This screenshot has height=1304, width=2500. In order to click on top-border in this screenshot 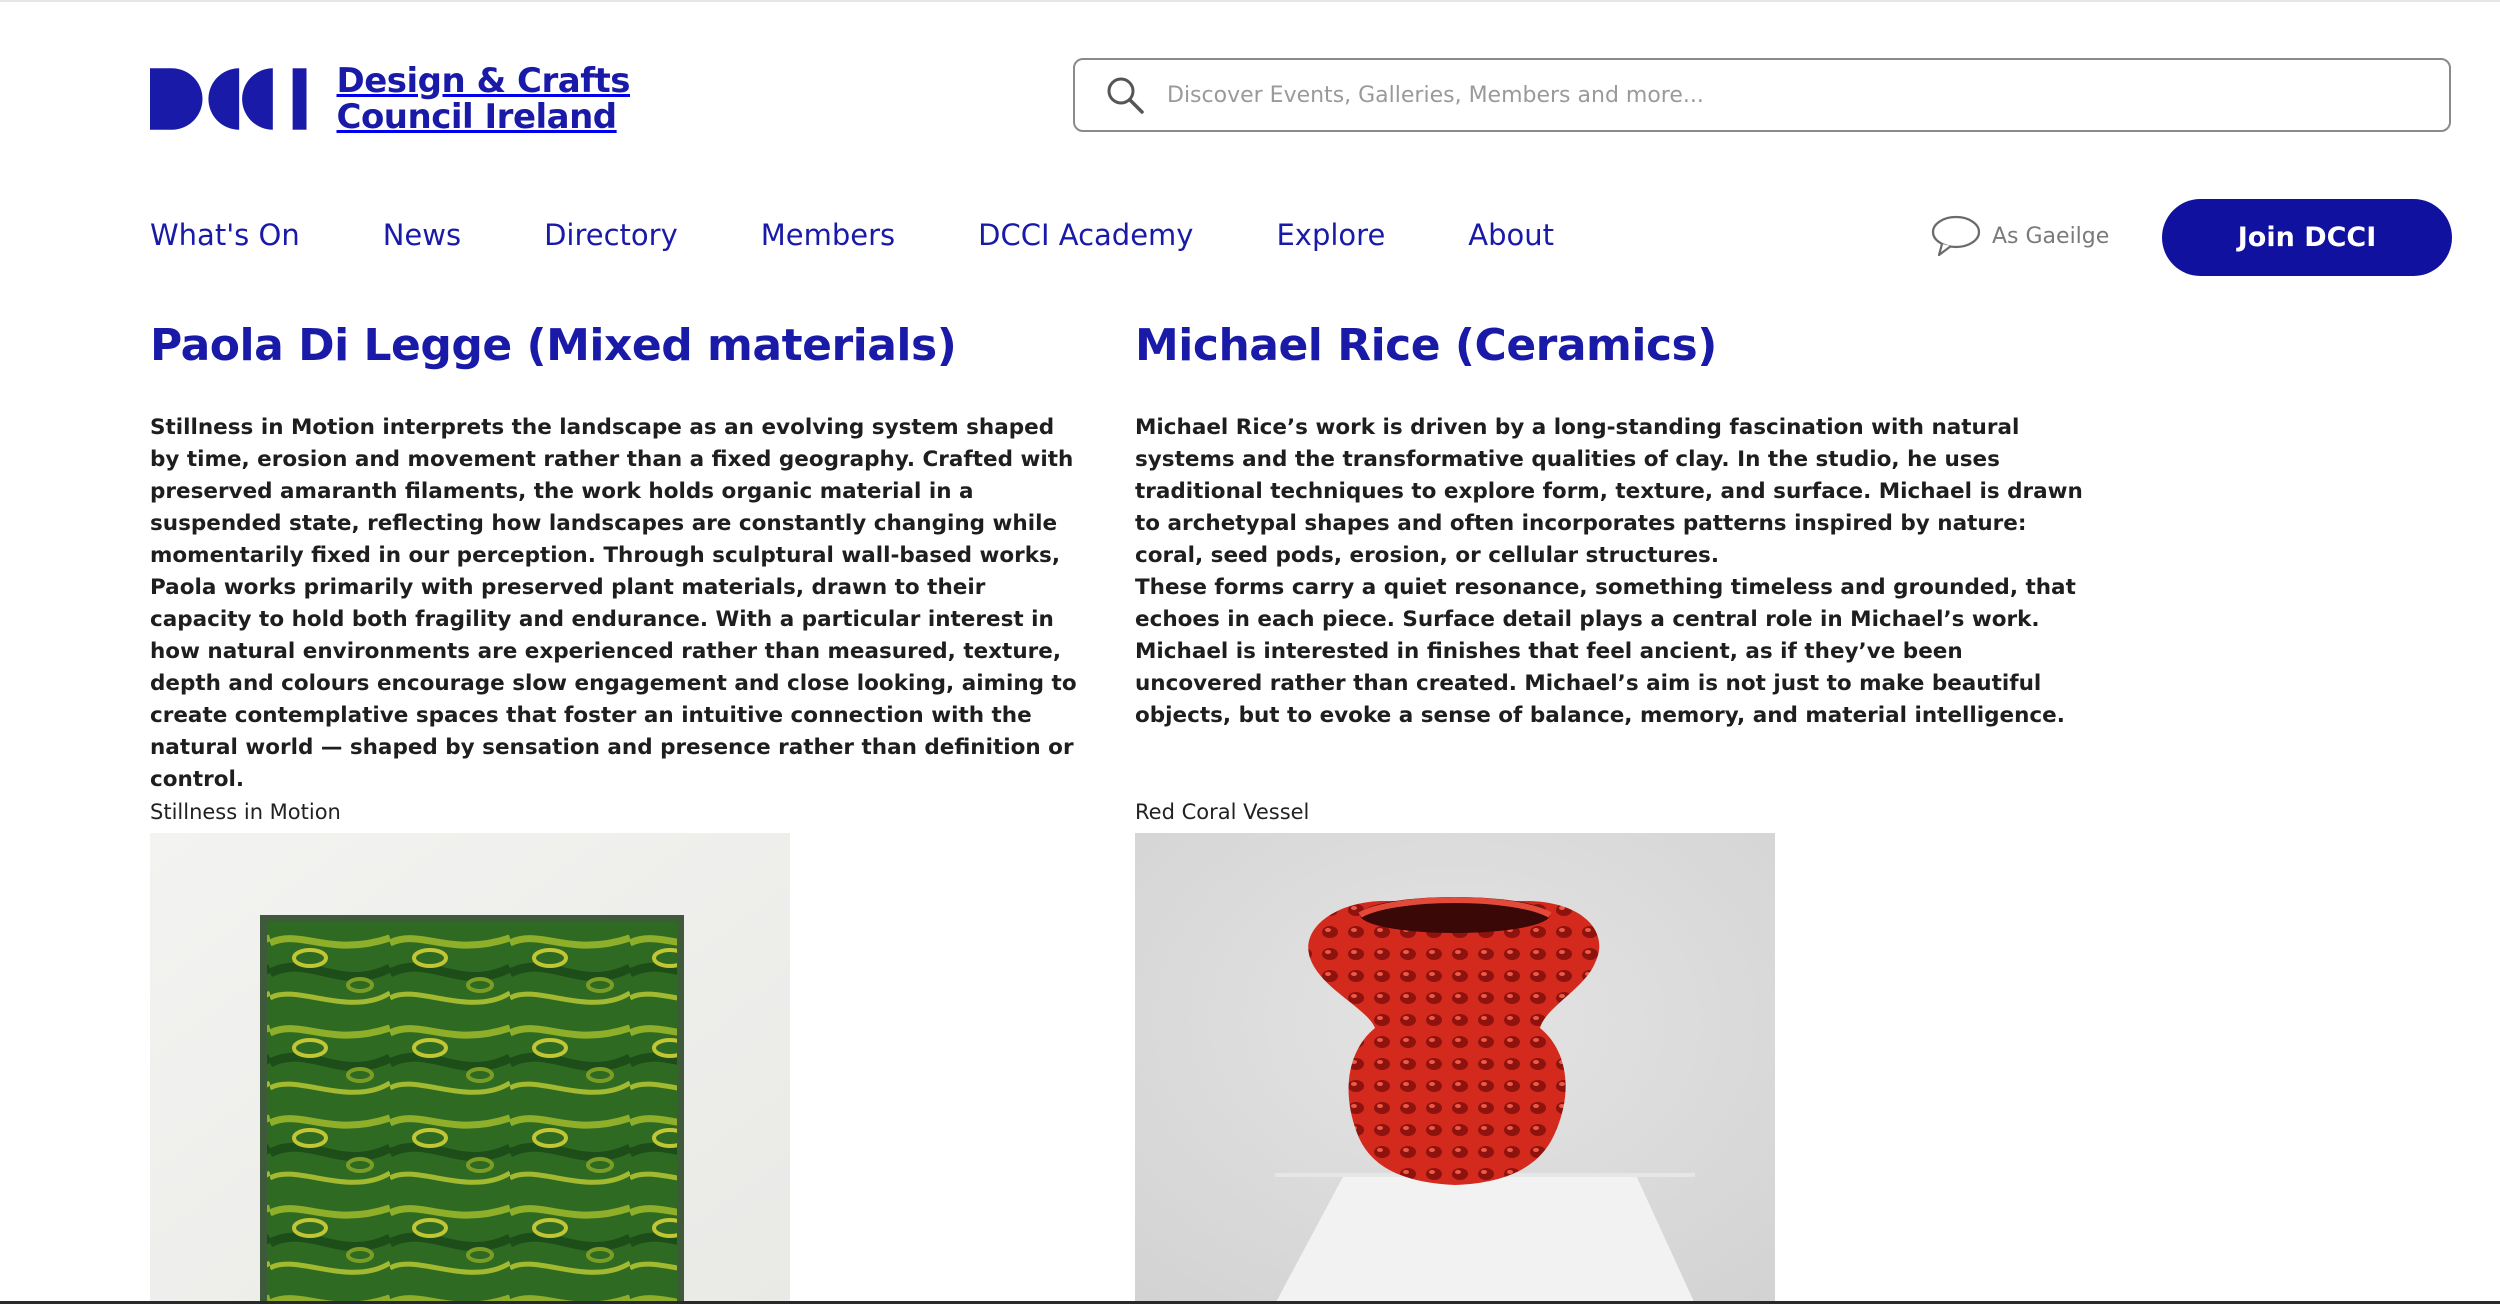, I will do `click(1250, 1)`.